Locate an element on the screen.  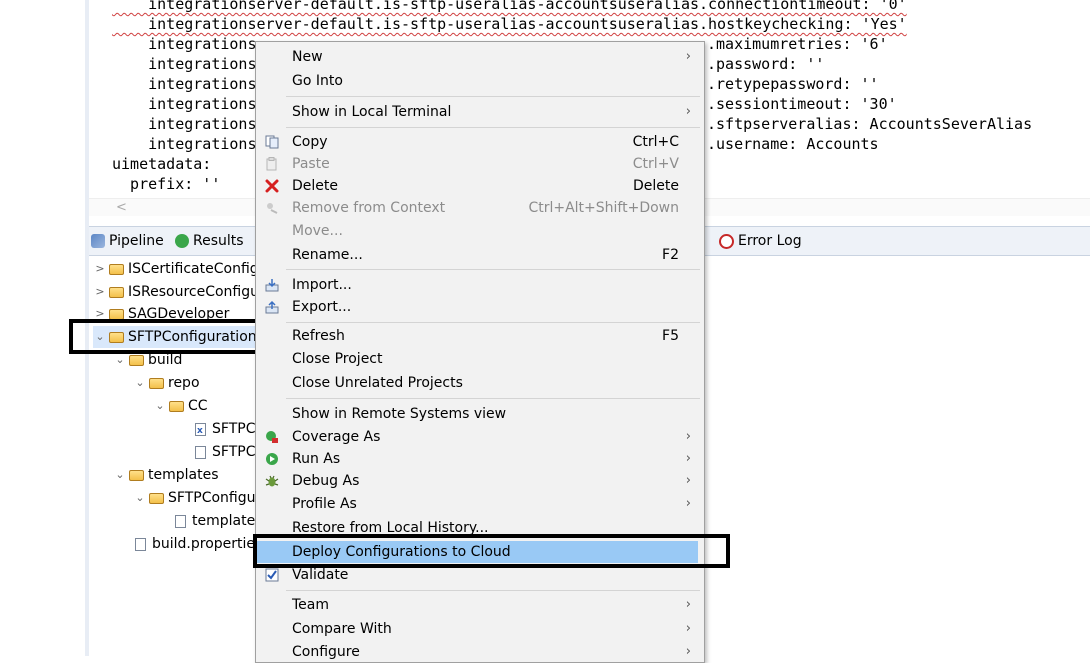
coverage-icon is located at coordinates (272, 437).